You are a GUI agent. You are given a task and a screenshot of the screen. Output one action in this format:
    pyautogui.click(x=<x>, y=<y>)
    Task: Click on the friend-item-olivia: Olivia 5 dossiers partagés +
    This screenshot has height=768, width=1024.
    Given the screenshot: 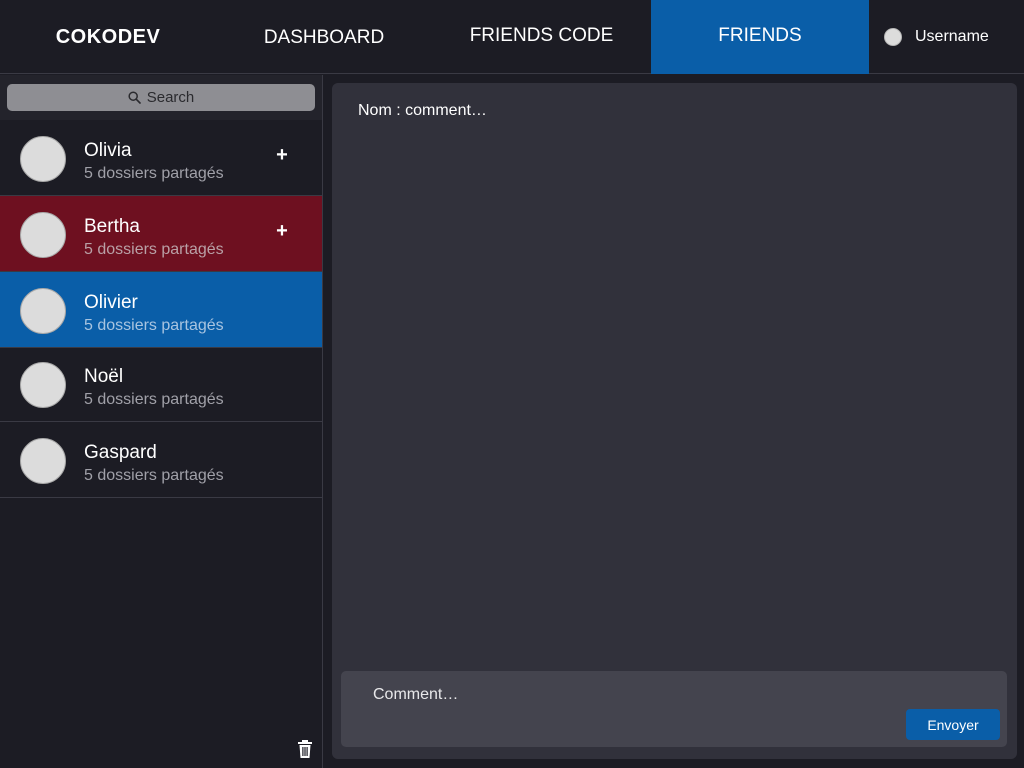 What is the action you would take?
    pyautogui.click(x=161, y=158)
    